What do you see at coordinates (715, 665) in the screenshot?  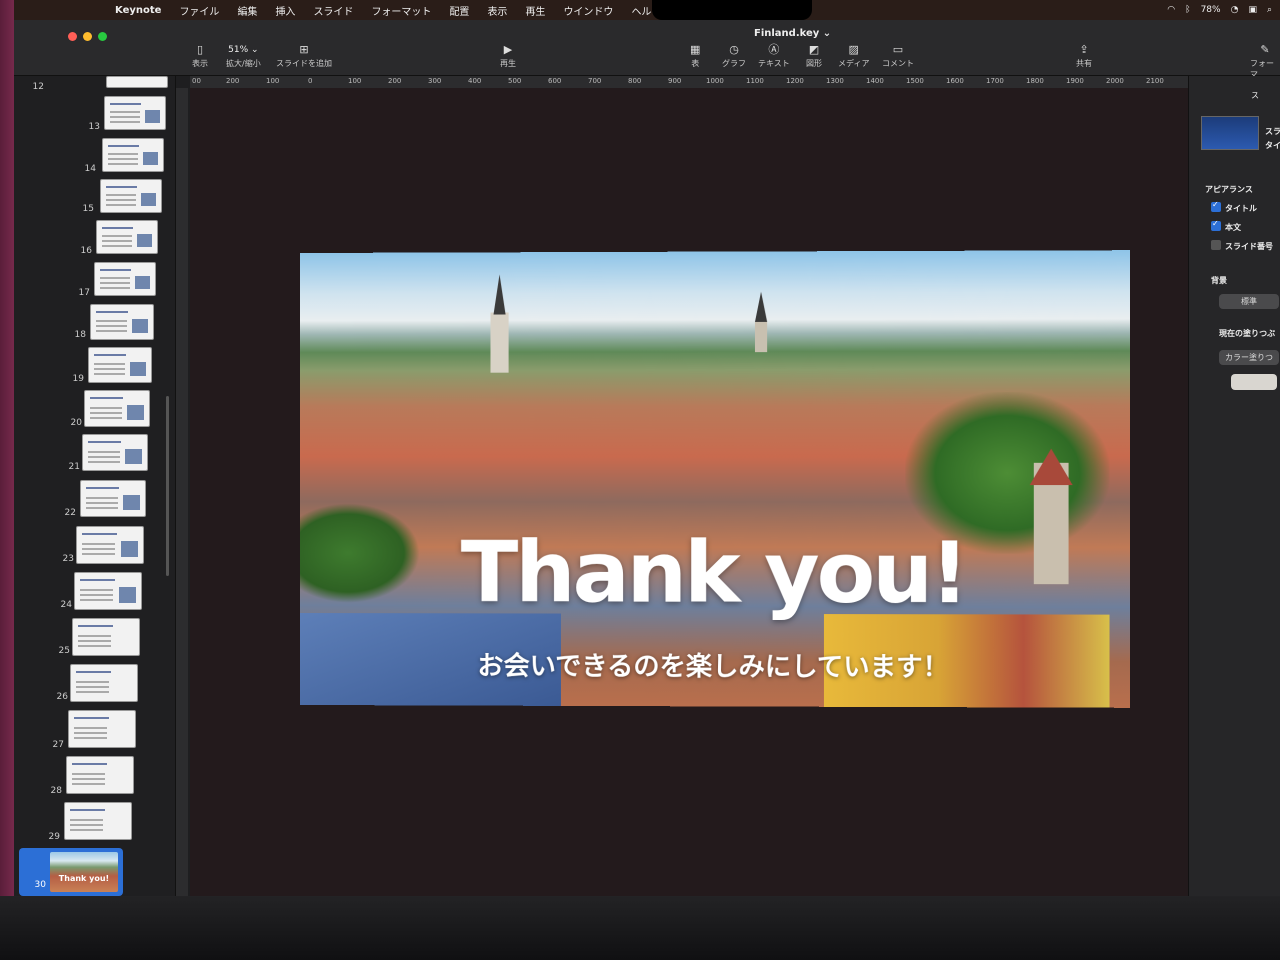 I see `slide-subtitle: お会いできるのを楽しみにしています！` at bounding box center [715, 665].